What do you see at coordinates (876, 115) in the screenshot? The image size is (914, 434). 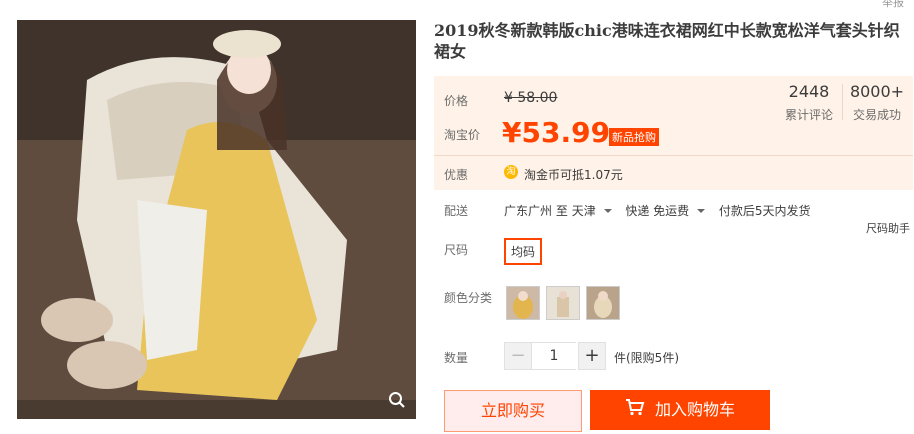 I see `sales-label: 交易成功` at bounding box center [876, 115].